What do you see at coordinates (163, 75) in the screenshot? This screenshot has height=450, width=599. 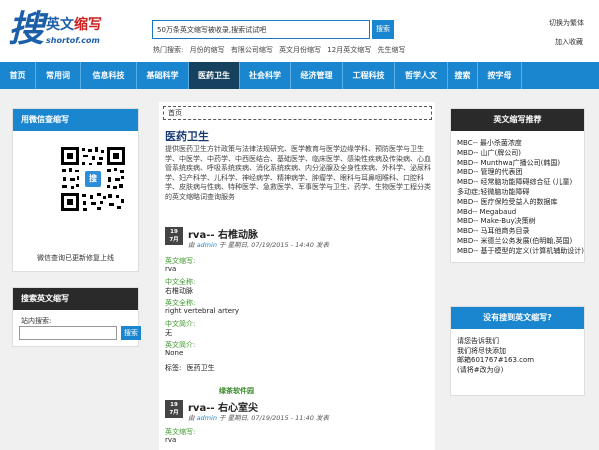 I see `nav-science: 基础科学` at bounding box center [163, 75].